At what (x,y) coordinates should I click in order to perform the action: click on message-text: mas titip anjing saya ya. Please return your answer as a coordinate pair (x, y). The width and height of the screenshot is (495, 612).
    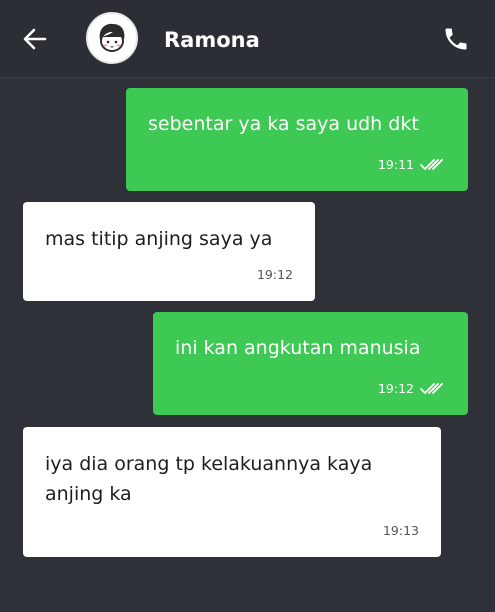
    Looking at the image, I should click on (159, 239).